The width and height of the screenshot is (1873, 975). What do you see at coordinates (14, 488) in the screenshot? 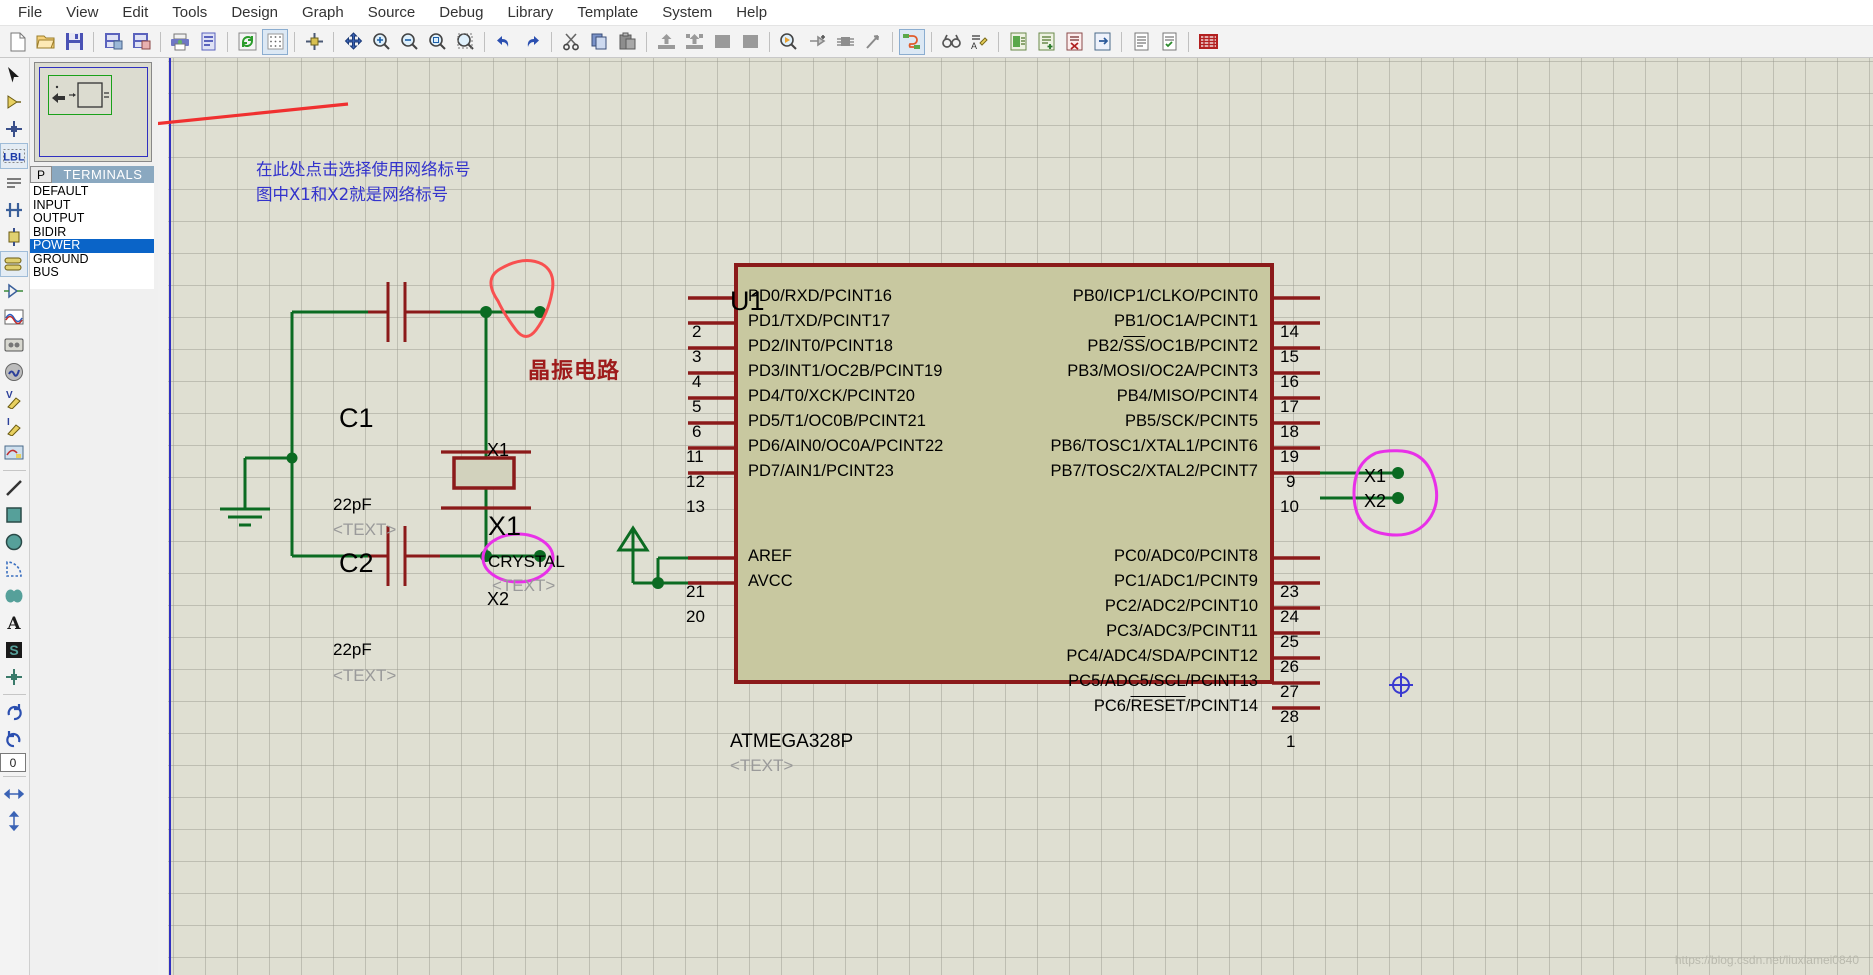
I see `line-tool-icon` at bounding box center [14, 488].